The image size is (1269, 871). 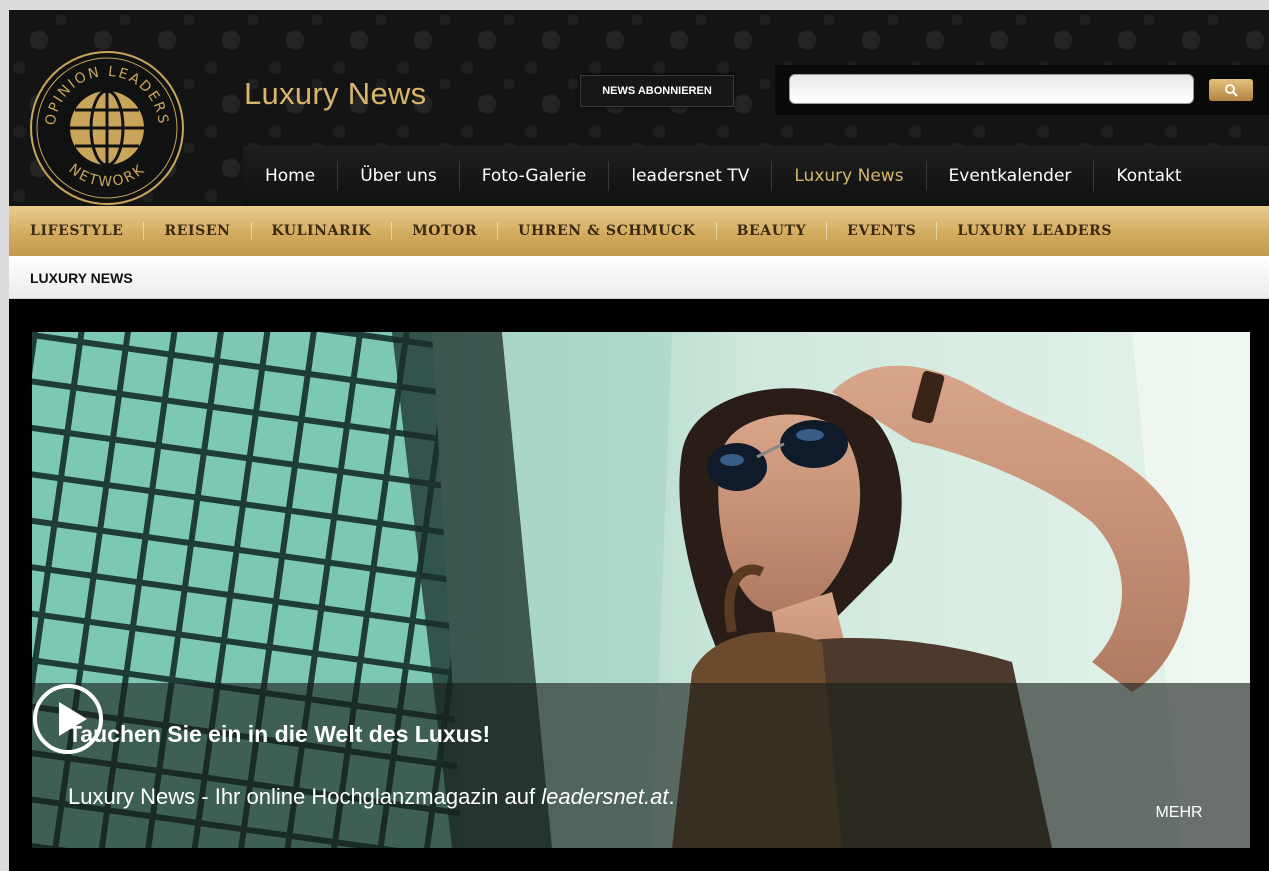 What do you see at coordinates (881, 231) in the screenshot?
I see `category-events: EVENTS` at bounding box center [881, 231].